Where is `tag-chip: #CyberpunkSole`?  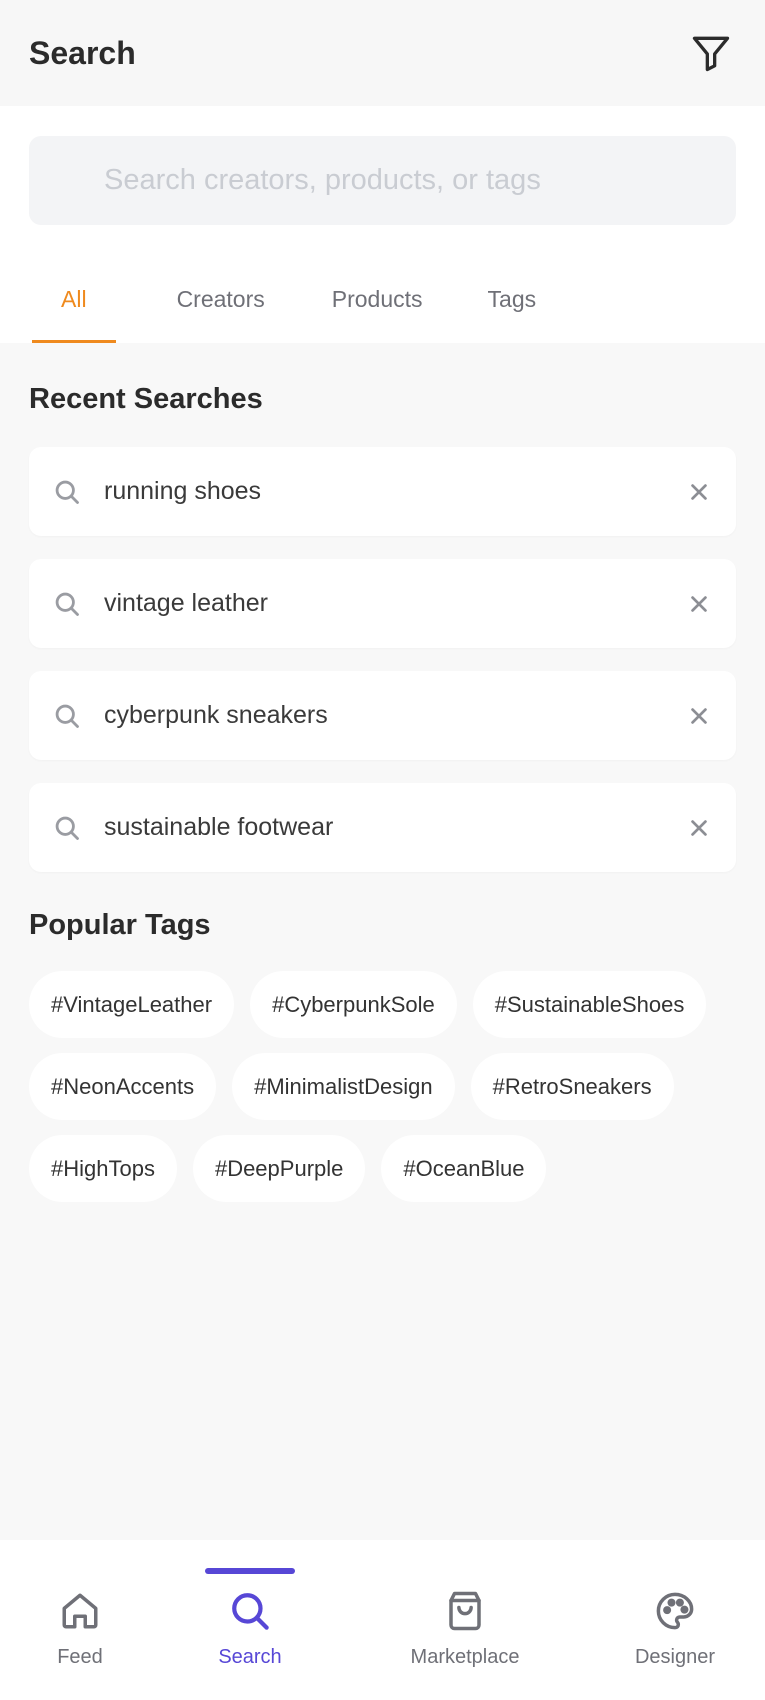 tag-chip: #CyberpunkSole is located at coordinates (353, 1004).